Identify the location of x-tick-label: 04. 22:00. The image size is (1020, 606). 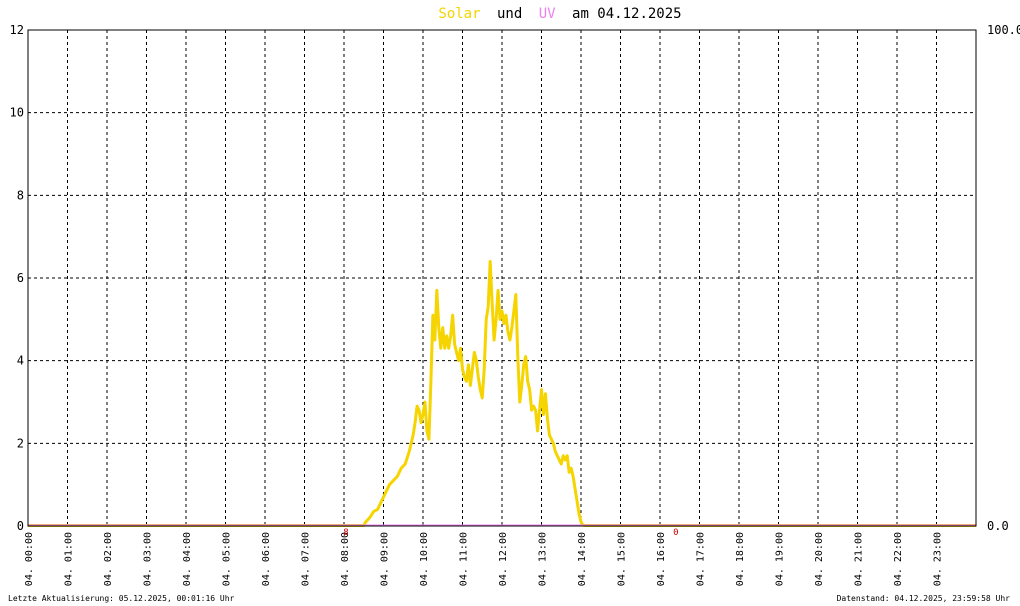
(898, 559).